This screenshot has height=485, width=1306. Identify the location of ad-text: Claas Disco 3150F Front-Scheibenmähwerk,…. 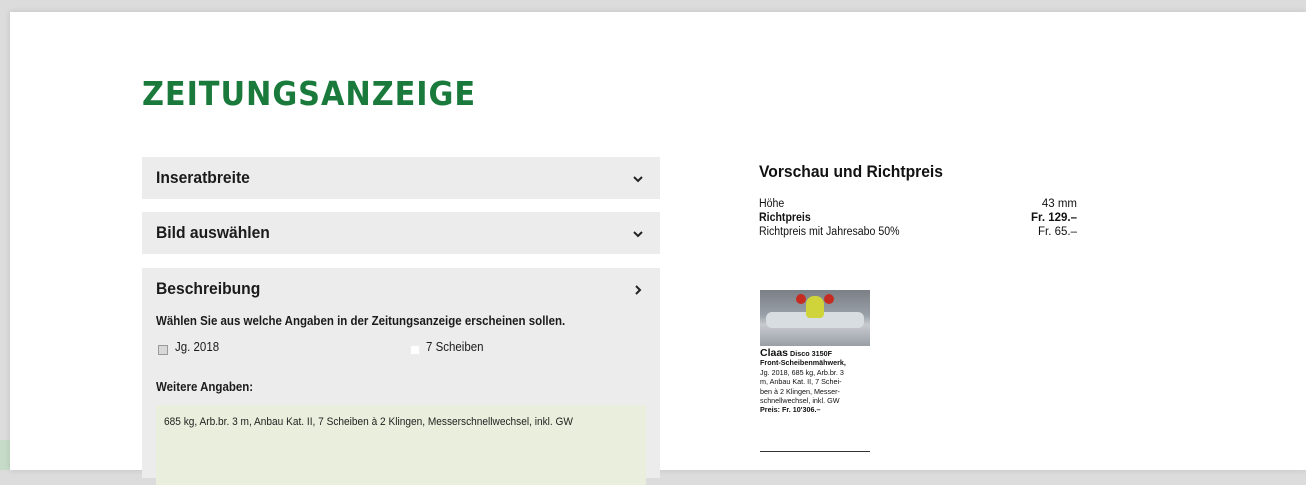
(816, 381).